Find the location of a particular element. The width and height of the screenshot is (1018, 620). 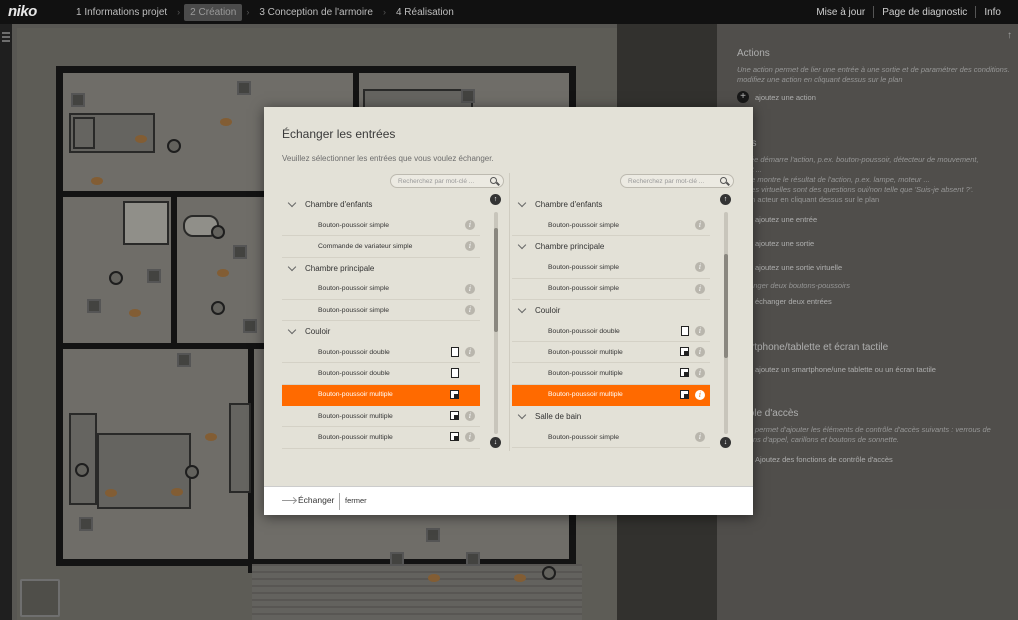

list-item: Commande de variateur simple i is located at coordinates (381, 247).